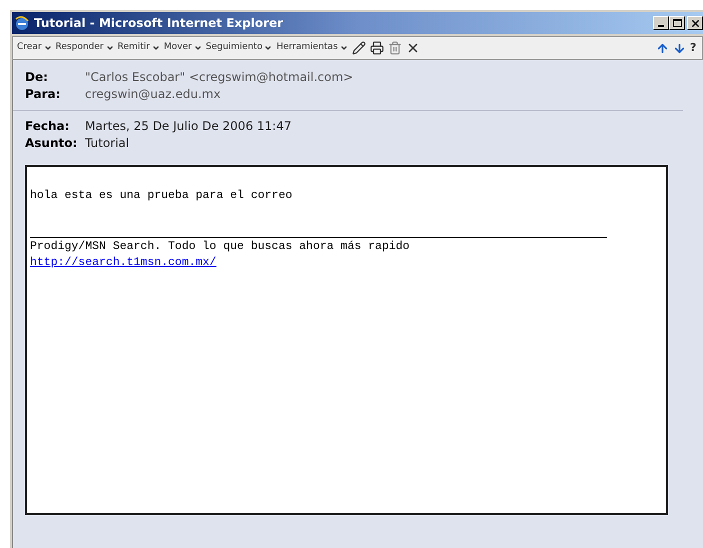 This screenshot has height=548, width=703. Describe the element at coordinates (679, 48) in the screenshot. I see `down-arrow-icon` at that location.